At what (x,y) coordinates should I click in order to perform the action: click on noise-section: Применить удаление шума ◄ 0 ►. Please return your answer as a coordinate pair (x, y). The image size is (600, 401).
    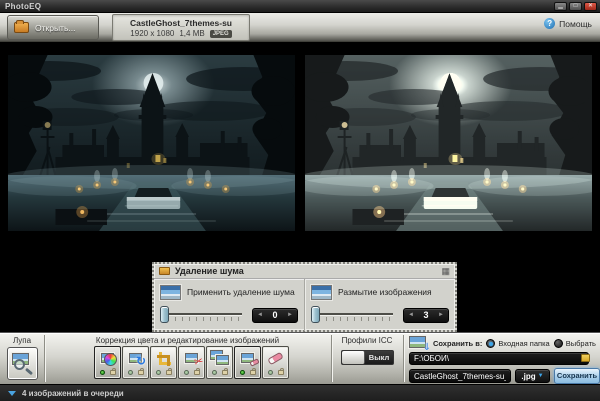
    Looking at the image, I should click on (229, 305).